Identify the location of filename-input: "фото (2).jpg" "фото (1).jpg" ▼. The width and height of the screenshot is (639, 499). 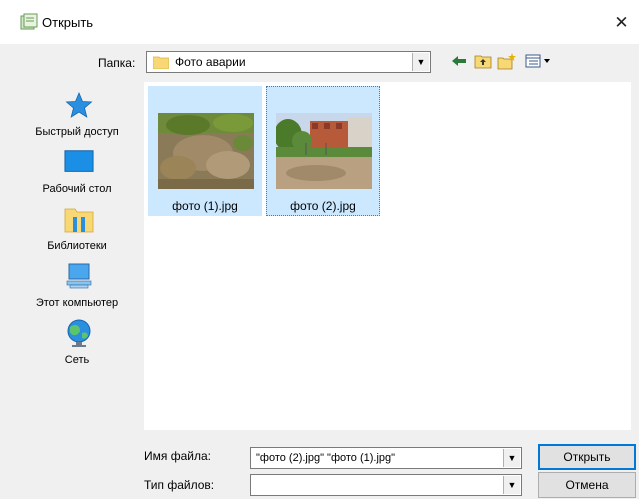
(386, 458).